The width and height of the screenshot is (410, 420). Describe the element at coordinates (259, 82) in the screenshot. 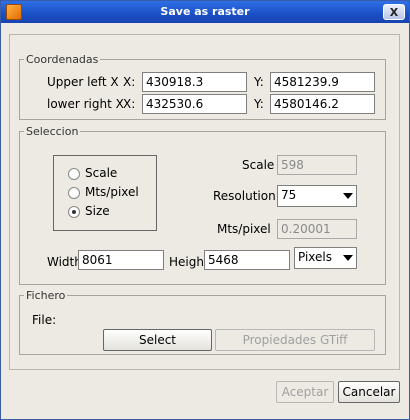

I see `upper-left-y-label: Y:` at that location.